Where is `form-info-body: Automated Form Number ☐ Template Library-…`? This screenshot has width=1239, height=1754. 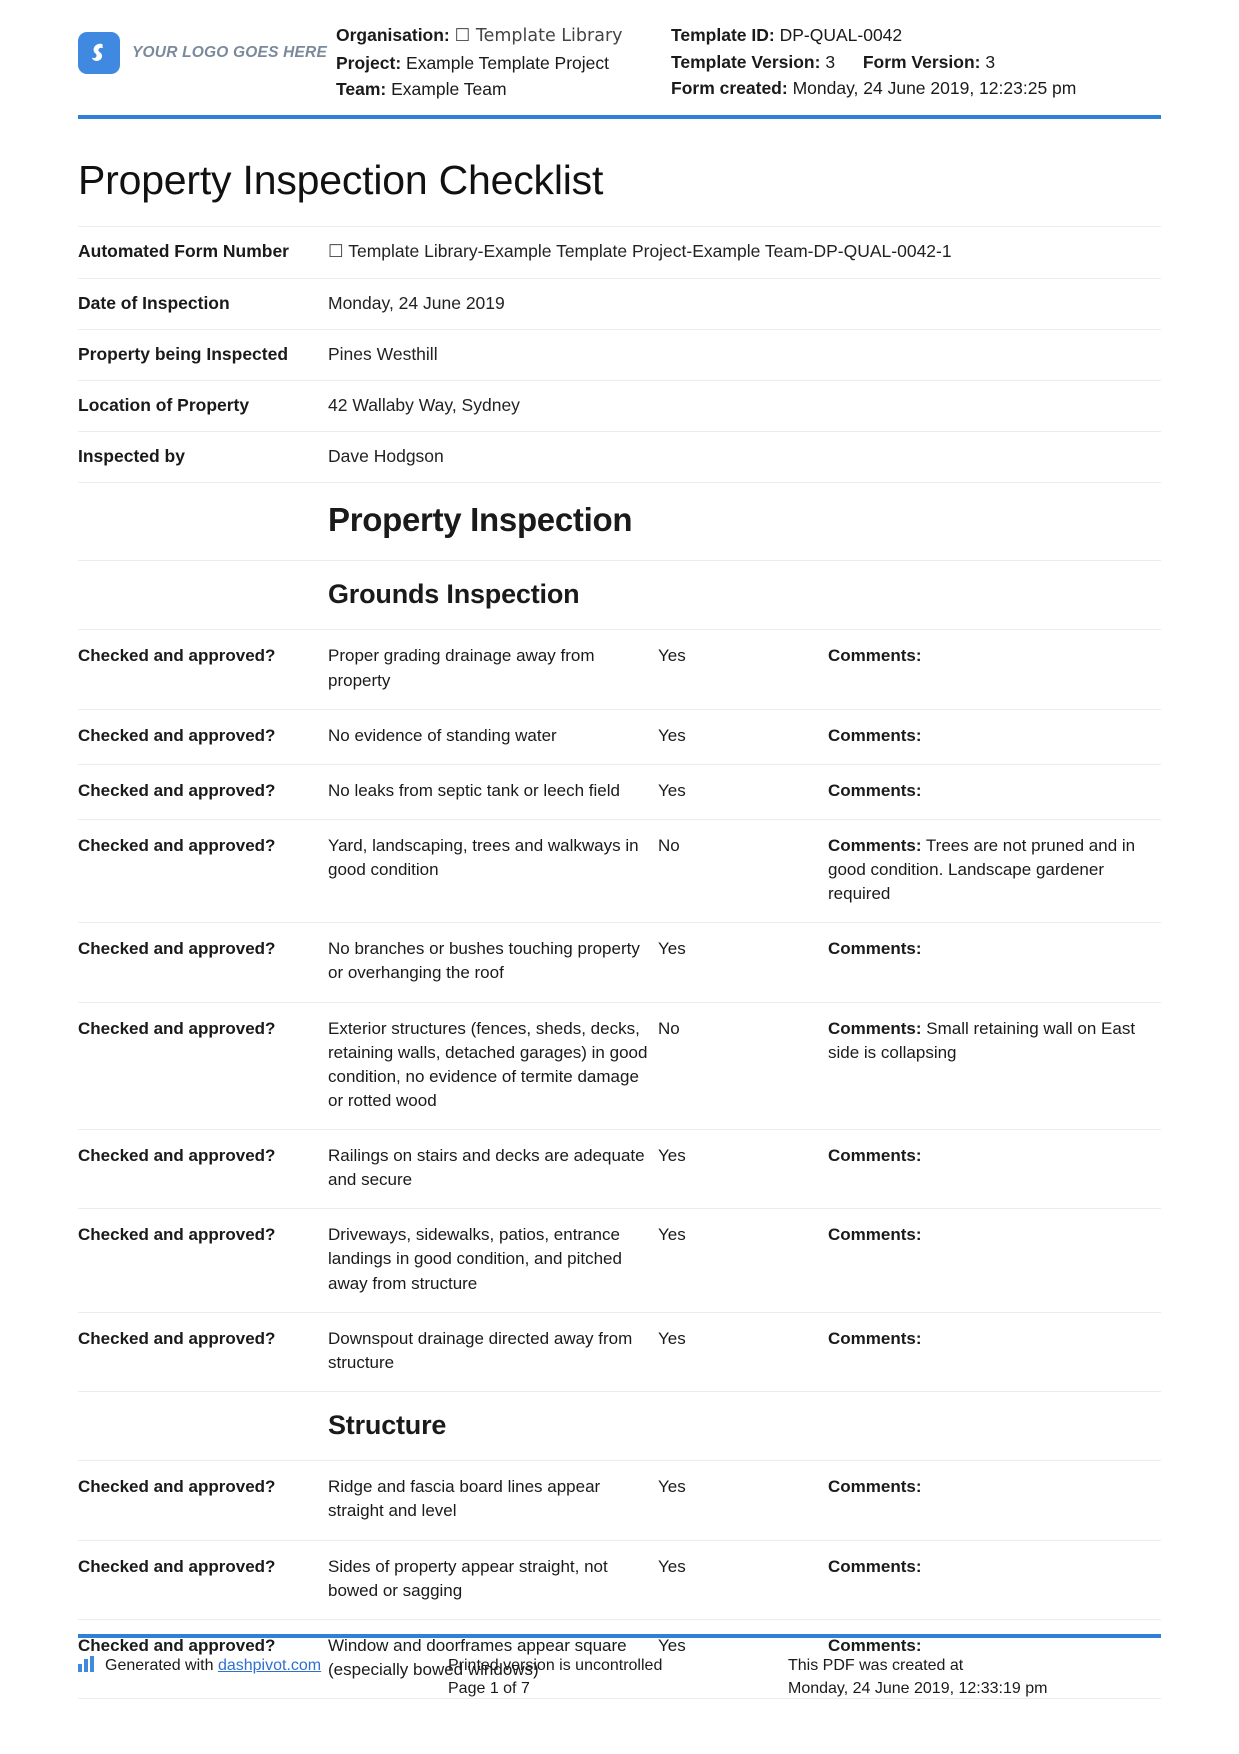 form-info-body: Automated Form Number ☐ Template Library-… is located at coordinates (619, 354).